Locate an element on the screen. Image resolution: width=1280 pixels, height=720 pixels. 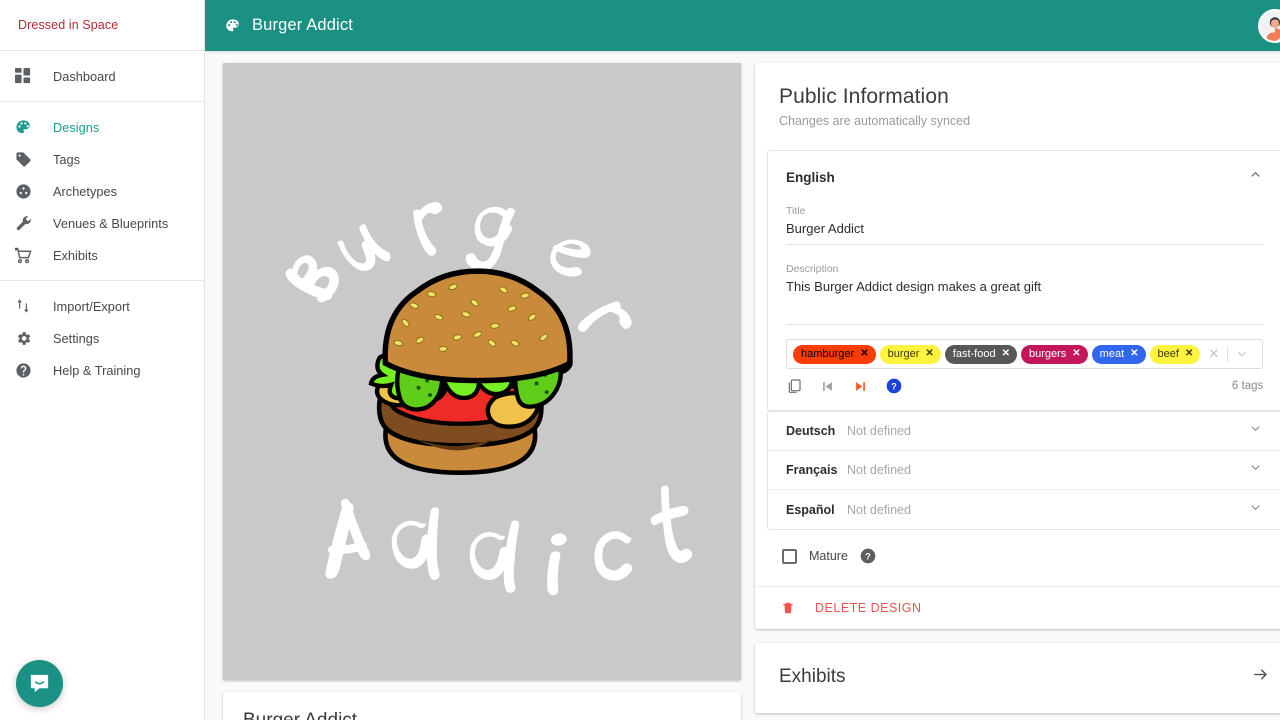
sidebar-item-label: Settings is located at coordinates (76, 338).